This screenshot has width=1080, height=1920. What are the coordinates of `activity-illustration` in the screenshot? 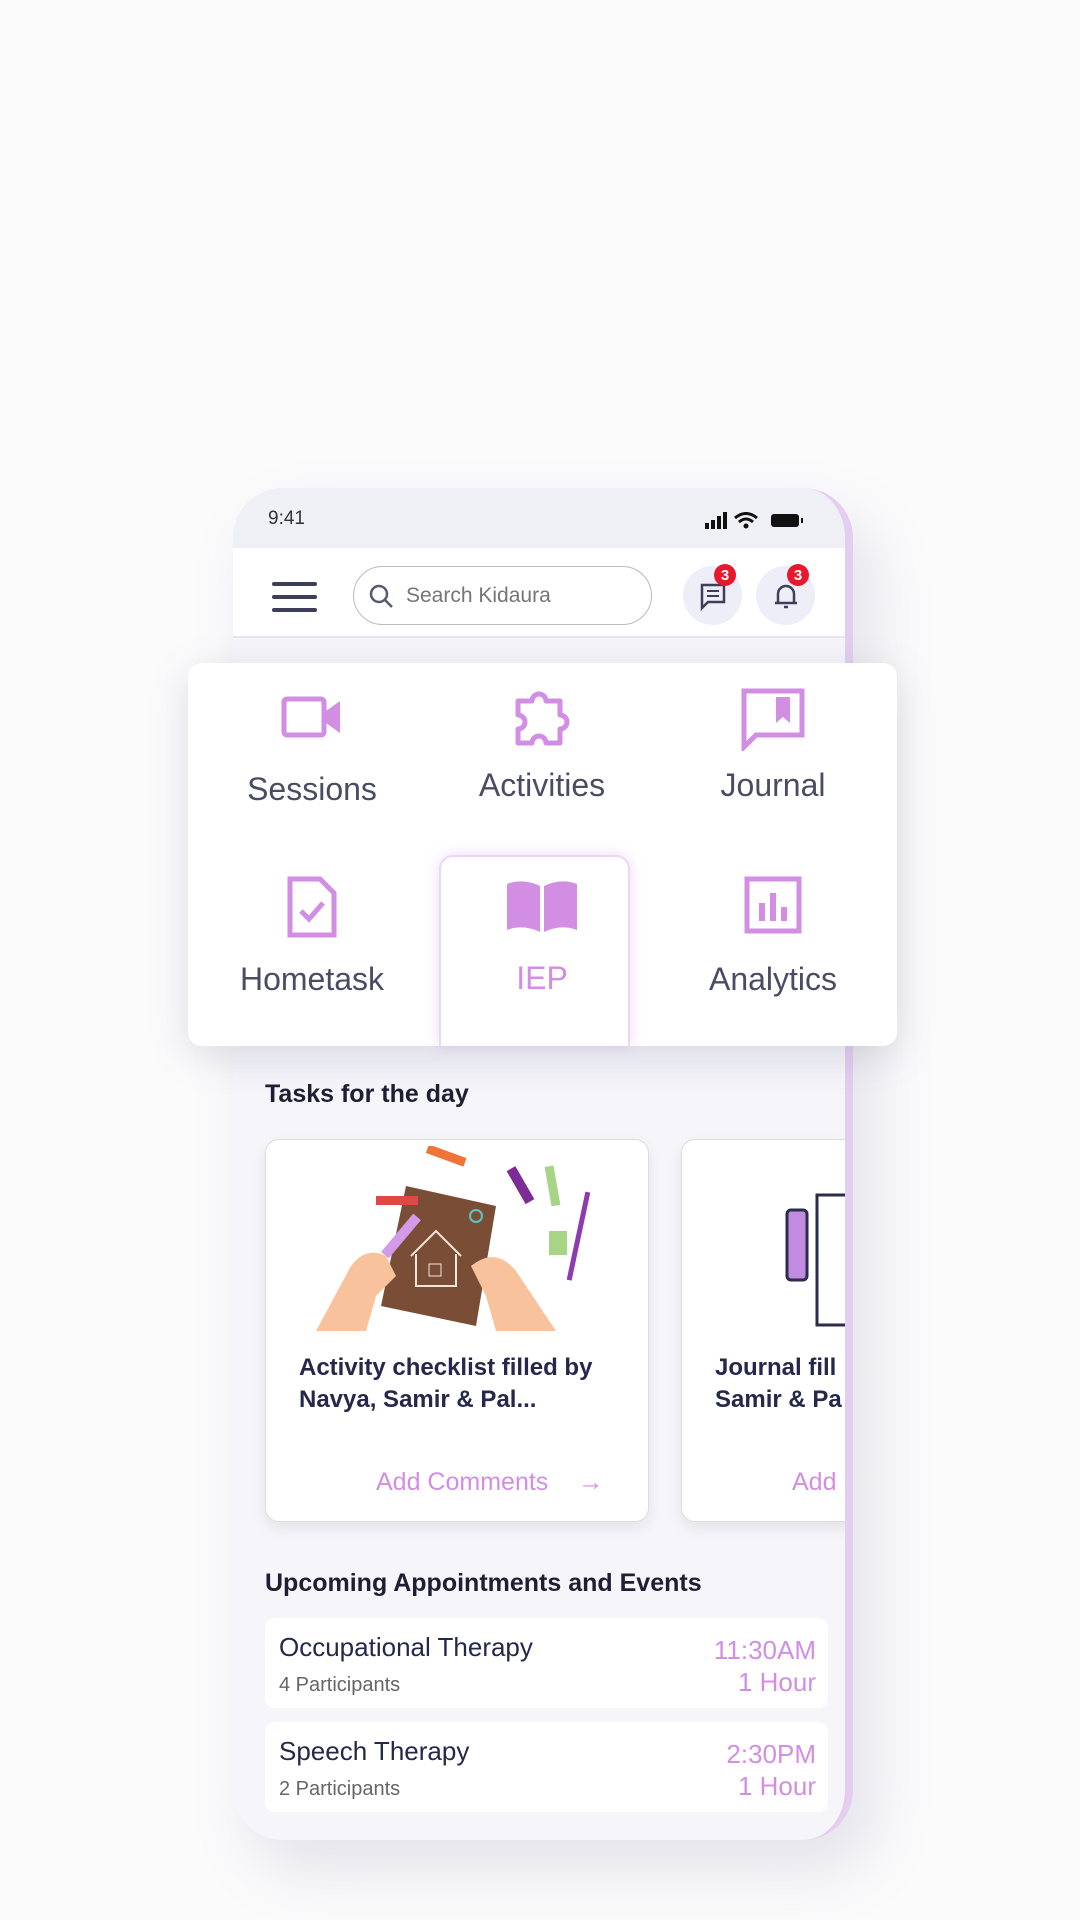 It's located at (446, 1241).